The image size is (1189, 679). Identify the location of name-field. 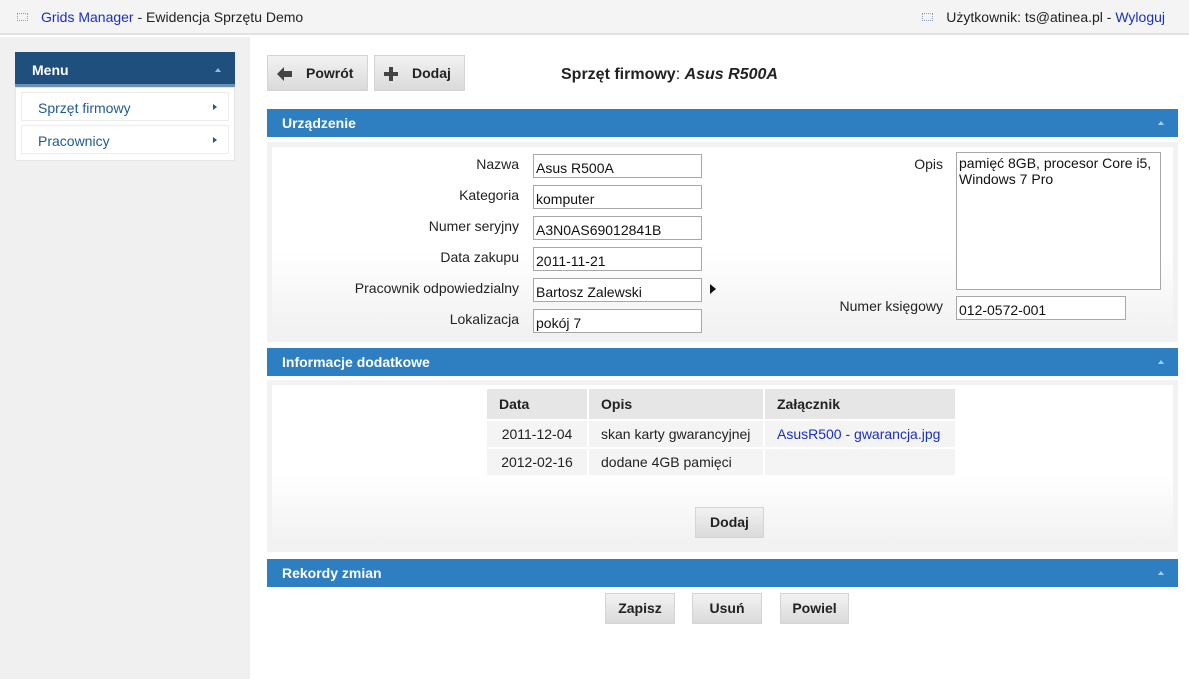
(617, 166).